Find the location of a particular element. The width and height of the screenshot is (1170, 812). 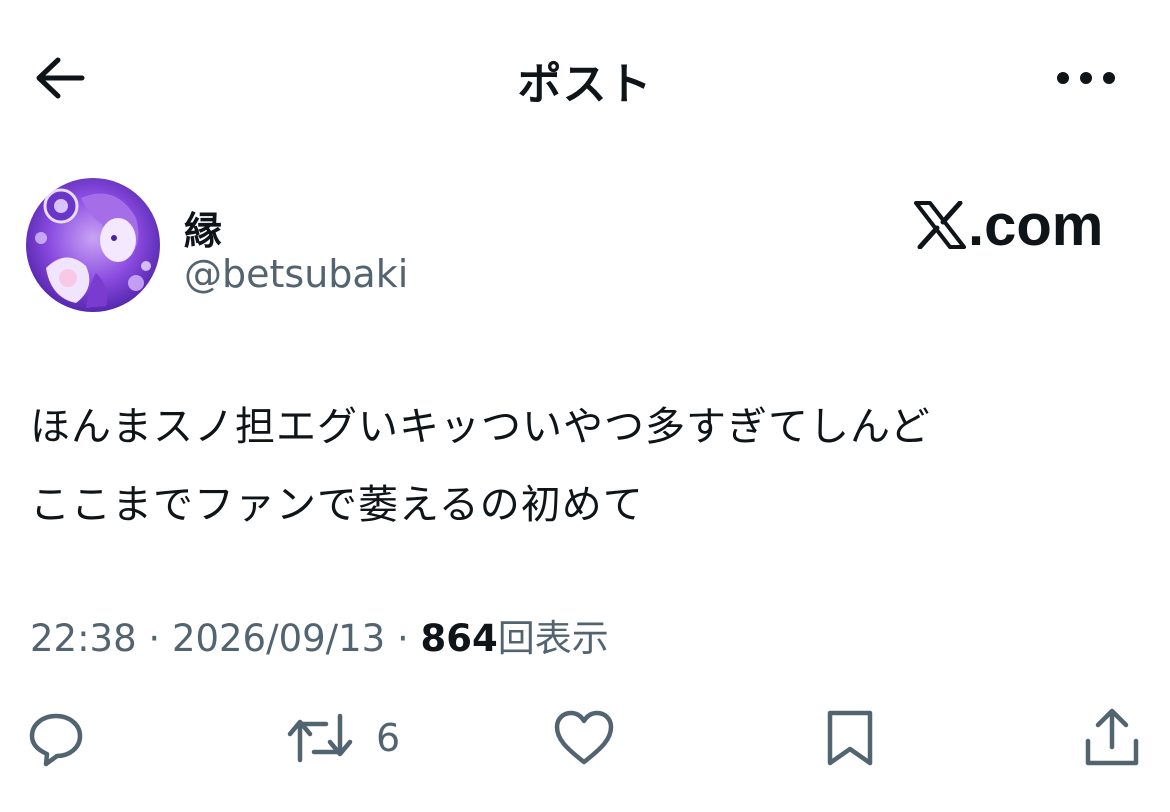

post-meta: 22:38 · 2026/09/13 · 864回表示 is located at coordinates (319, 635).